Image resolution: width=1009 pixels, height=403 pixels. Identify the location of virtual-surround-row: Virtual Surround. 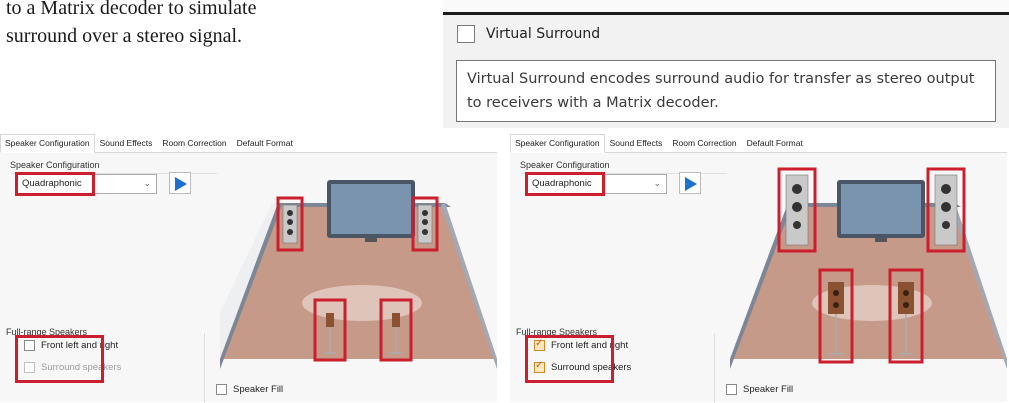
(528, 34).